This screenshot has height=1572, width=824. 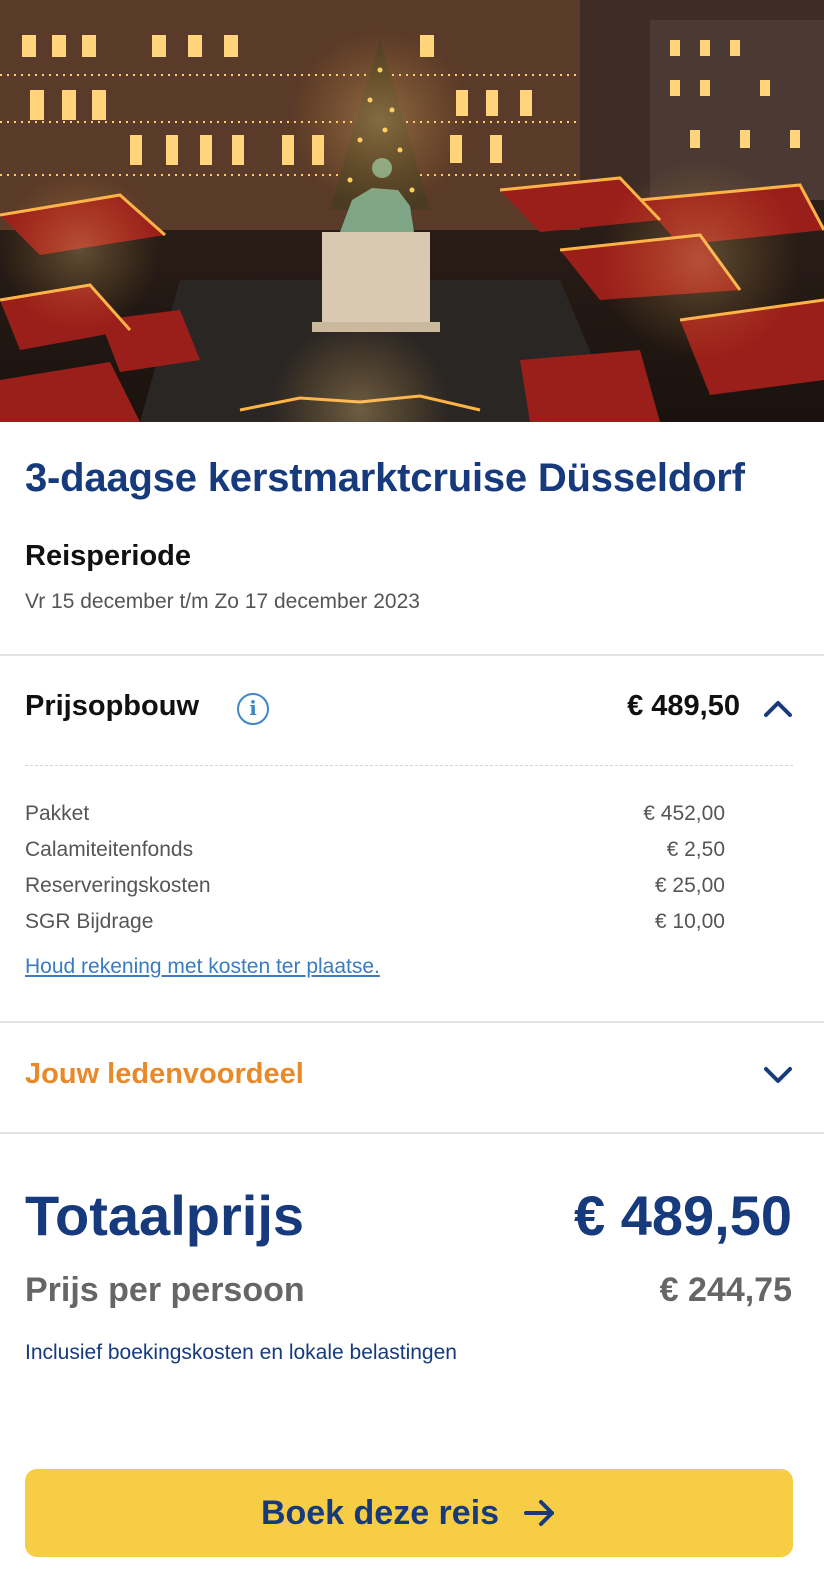 What do you see at coordinates (222, 601) in the screenshot?
I see `travel-period-value: Vr 15 december t/m Zo 17 december 2023` at bounding box center [222, 601].